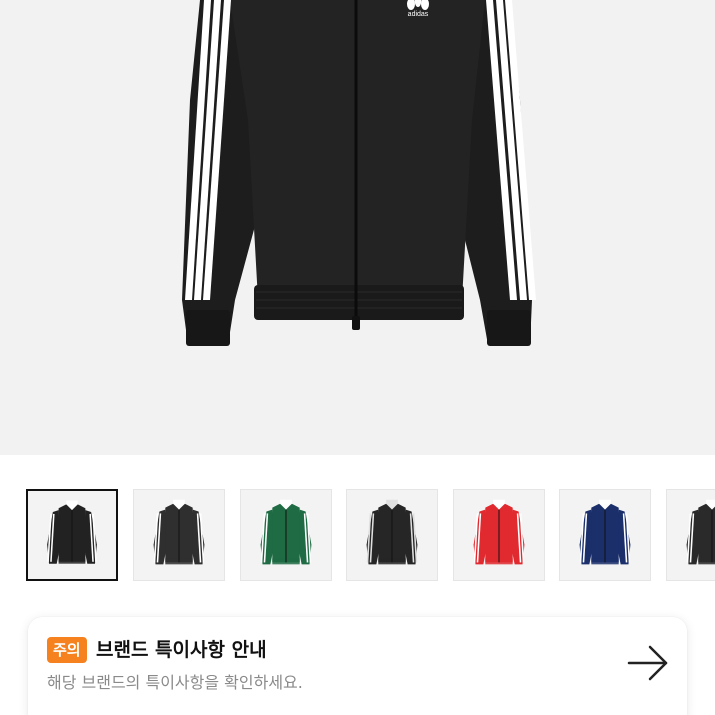  I want to click on caution-badge: 주의, so click(67, 650).